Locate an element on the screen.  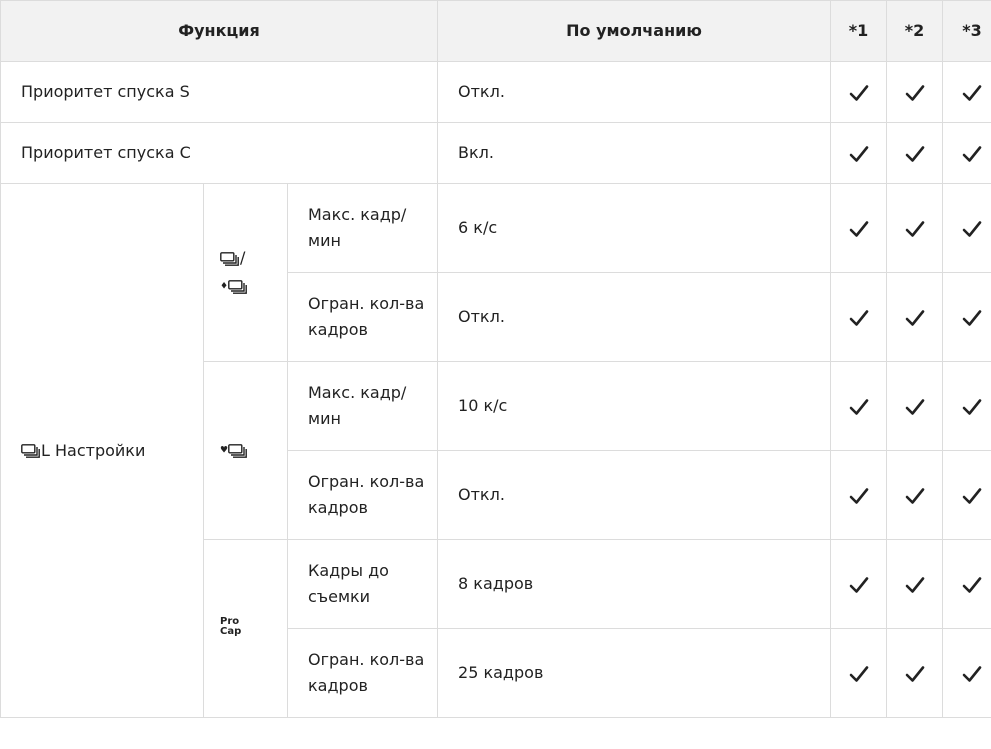
header-row: Функция По умолчанию *1 *2 *3 is located at coordinates (495, 31).